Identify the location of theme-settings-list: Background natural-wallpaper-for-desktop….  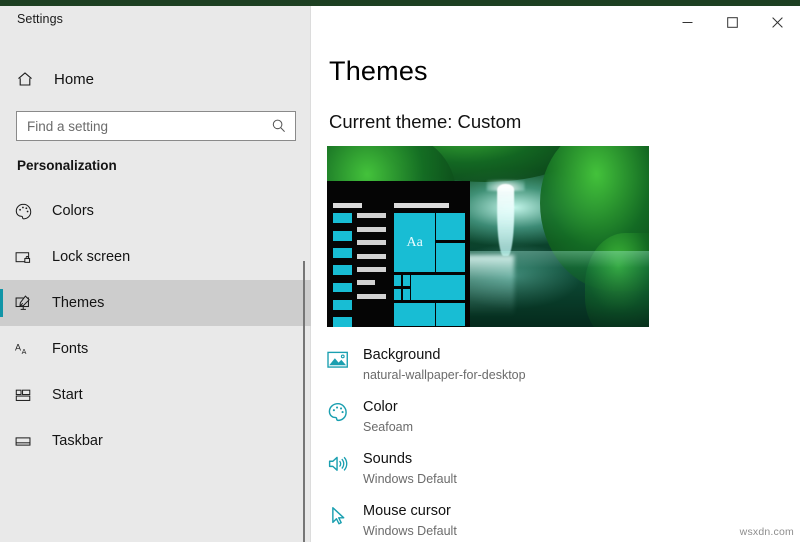
(492, 444).